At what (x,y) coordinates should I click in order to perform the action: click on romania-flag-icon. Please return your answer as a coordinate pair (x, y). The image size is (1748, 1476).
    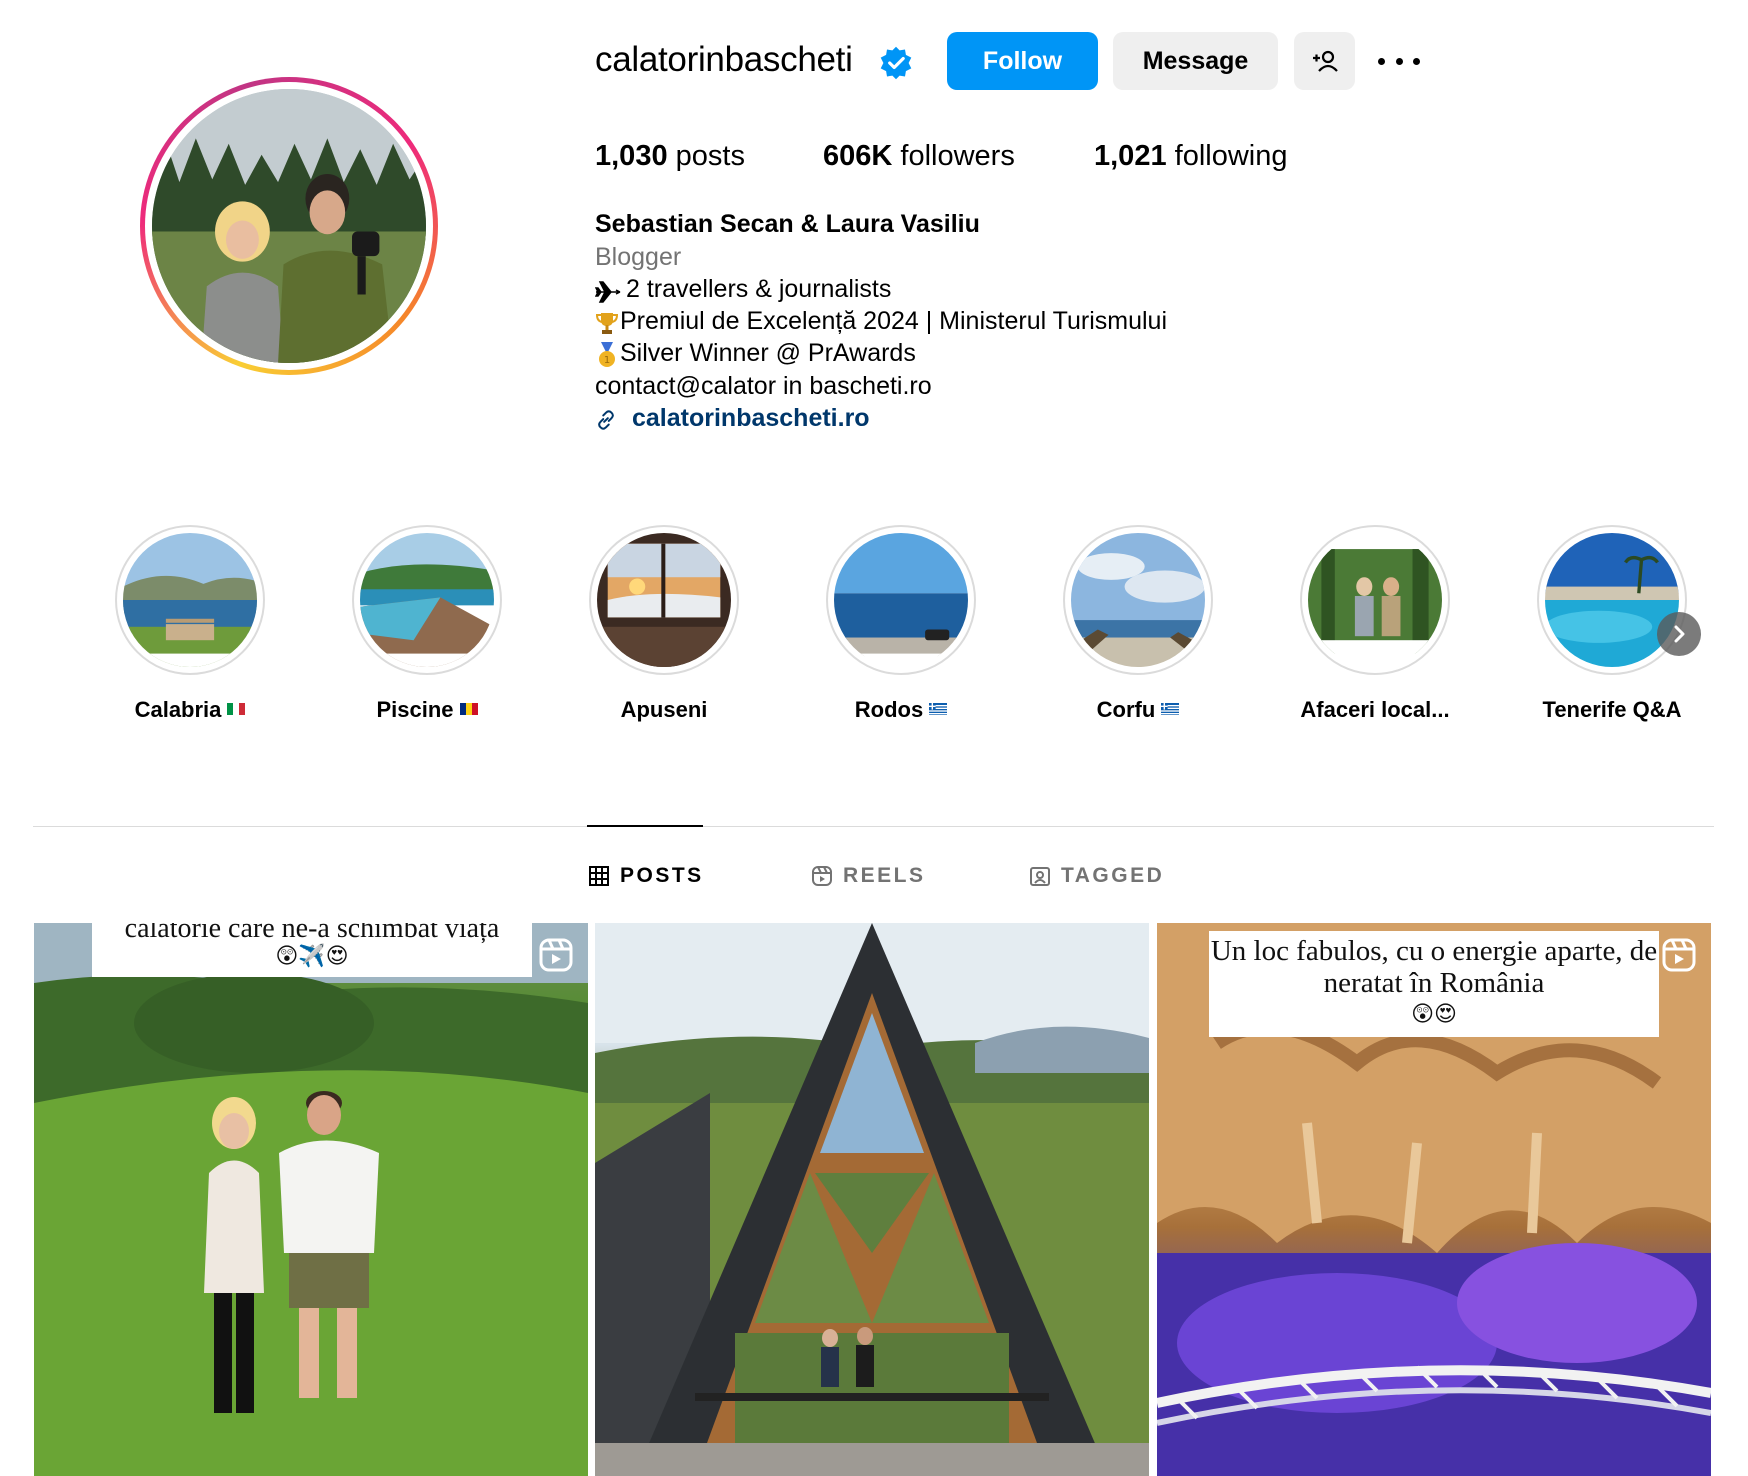
    Looking at the image, I should click on (468, 709).